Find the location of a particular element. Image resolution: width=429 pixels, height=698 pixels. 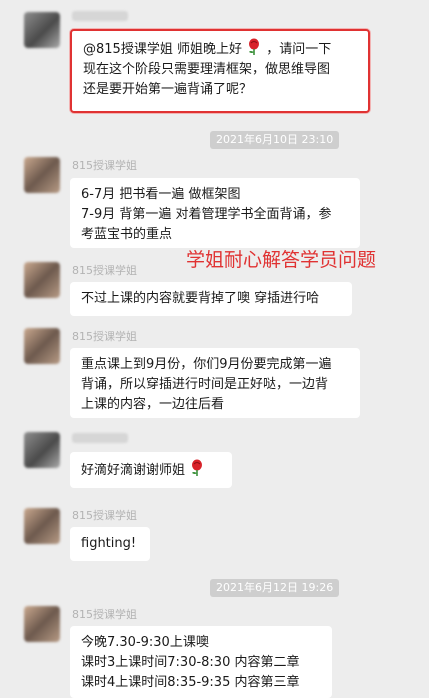

message-bubble: 不过上课的内容就要背掉了噢 穿插进行哈 is located at coordinates (211, 299).